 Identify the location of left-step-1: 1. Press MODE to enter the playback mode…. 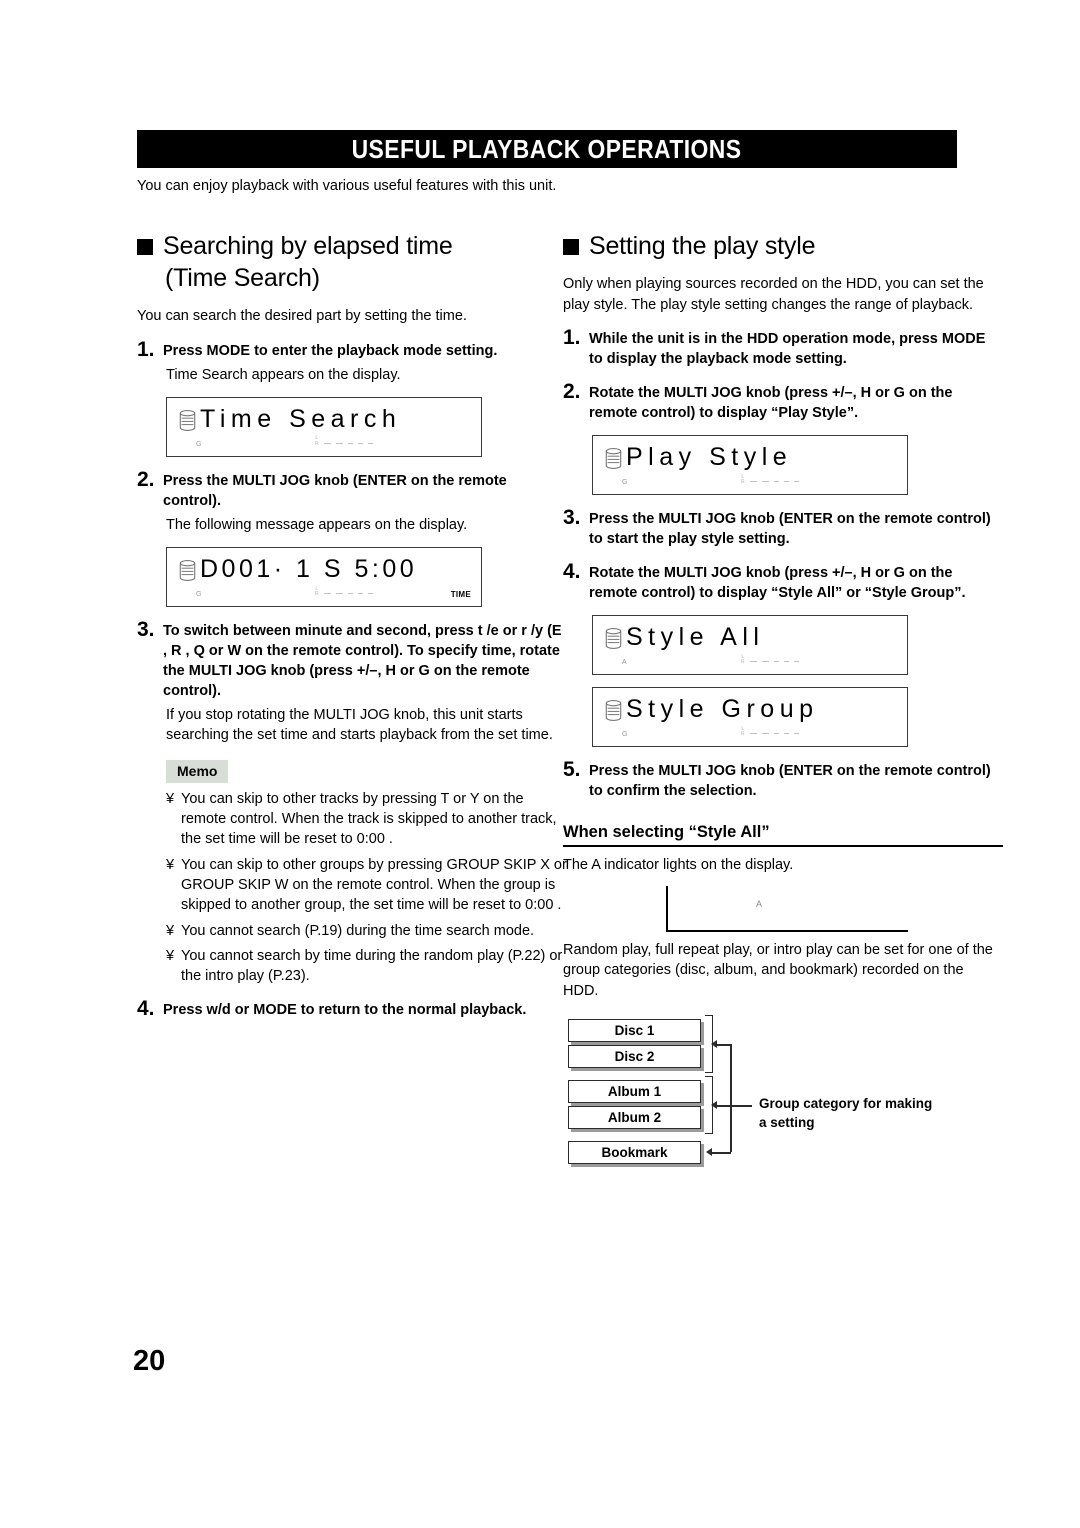
(352, 349).